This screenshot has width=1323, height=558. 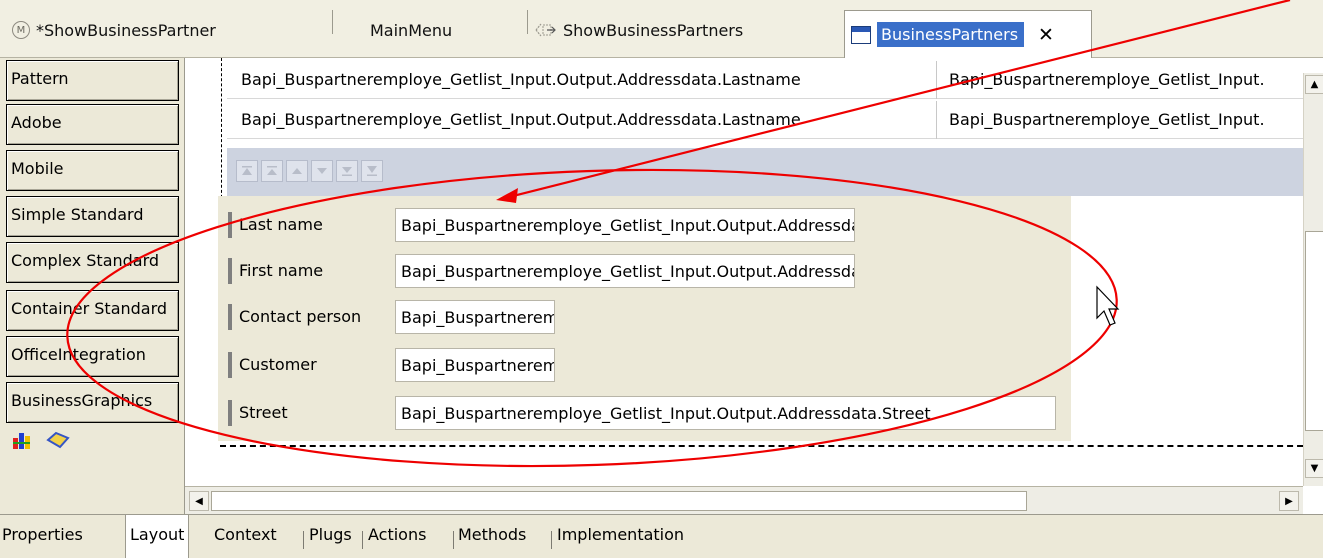 I want to click on page-up-icon, so click(x=272, y=170).